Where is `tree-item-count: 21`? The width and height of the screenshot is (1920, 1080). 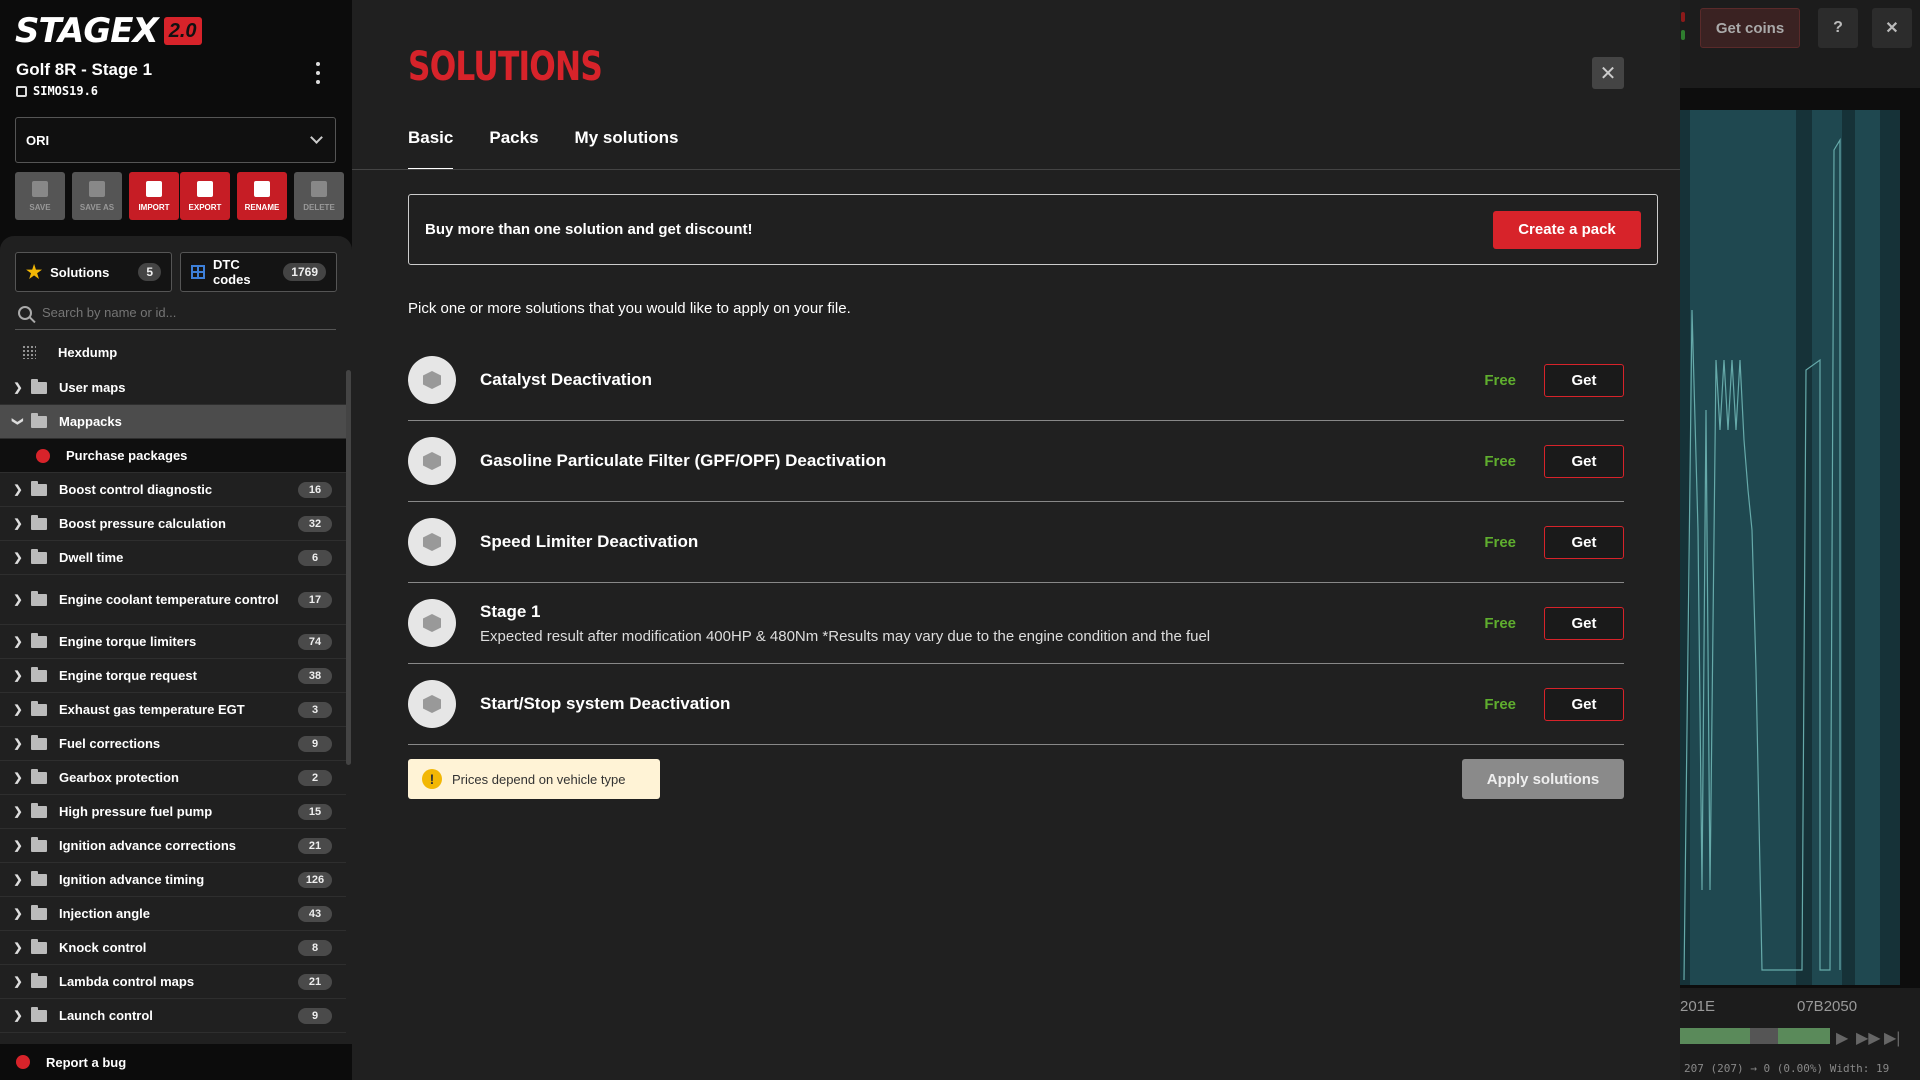 tree-item-count: 21 is located at coordinates (315, 845).